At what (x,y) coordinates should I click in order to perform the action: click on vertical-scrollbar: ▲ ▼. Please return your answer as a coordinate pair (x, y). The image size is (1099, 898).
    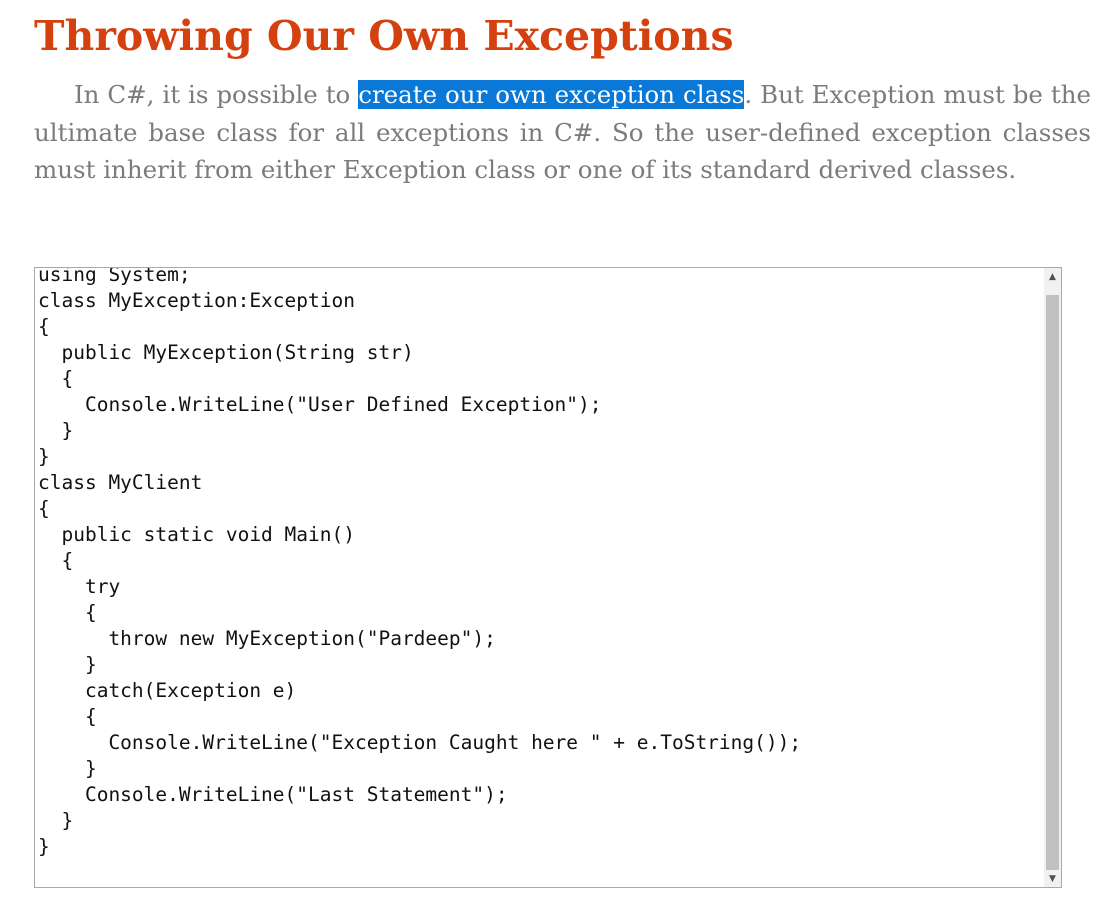
    Looking at the image, I should click on (1052, 577).